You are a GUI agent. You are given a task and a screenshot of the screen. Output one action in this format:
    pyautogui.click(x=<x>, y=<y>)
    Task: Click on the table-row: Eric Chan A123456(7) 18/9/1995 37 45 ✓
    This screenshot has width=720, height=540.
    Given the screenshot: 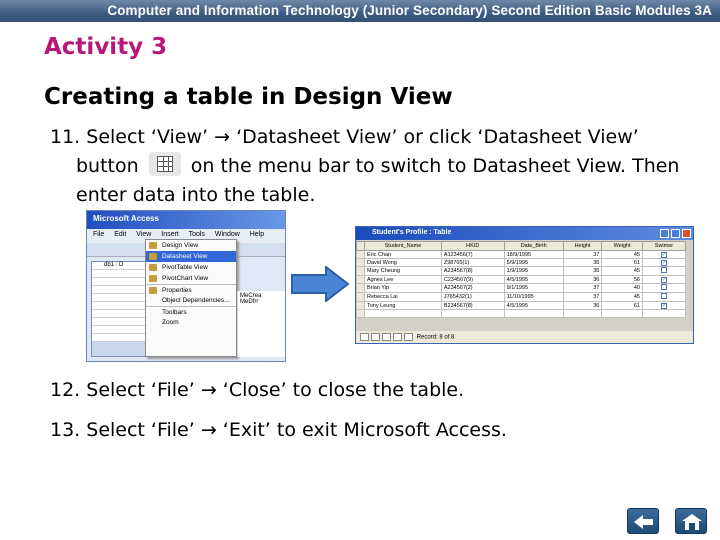 What is the action you would take?
    pyautogui.click(x=521, y=254)
    